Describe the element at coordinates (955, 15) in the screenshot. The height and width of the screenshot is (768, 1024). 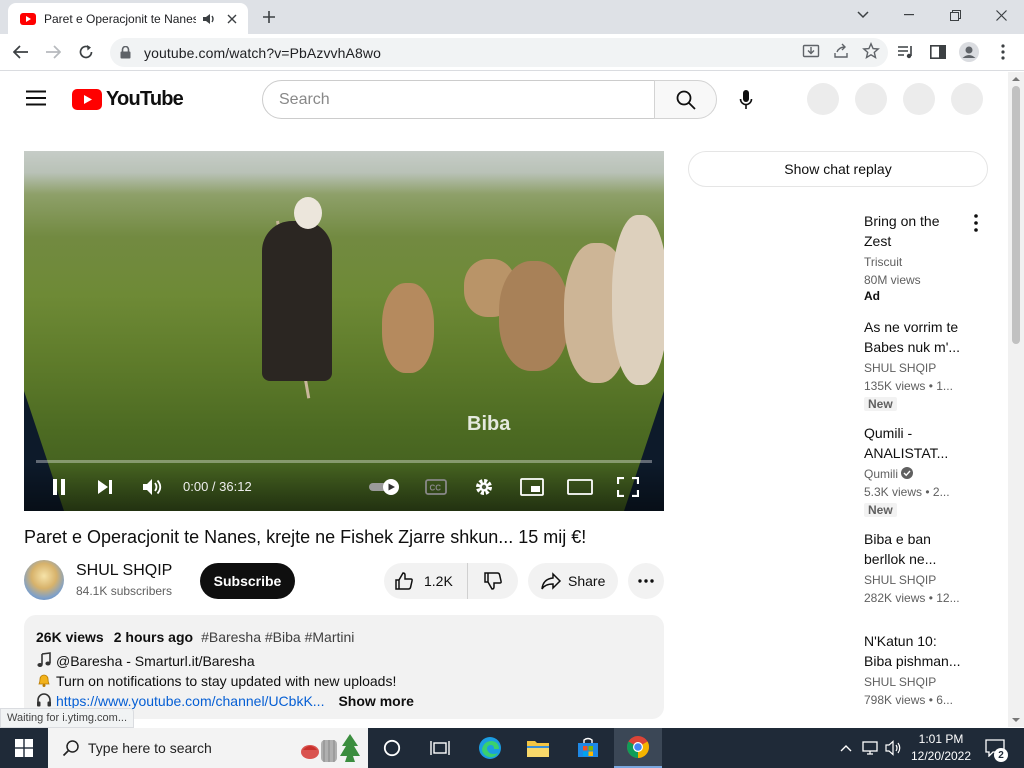
I see `restore-icon` at that location.